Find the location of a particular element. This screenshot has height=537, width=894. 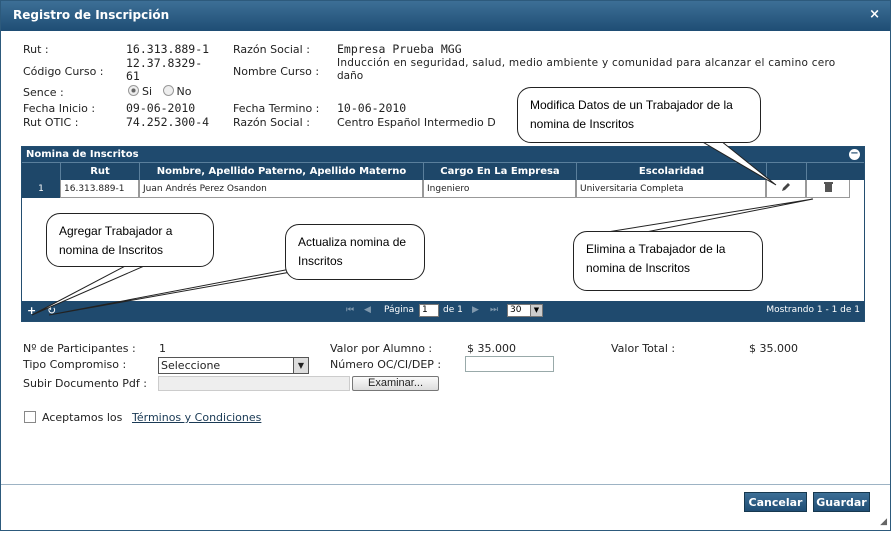

callout-actualiza: Actualiza nomina de Inscritos is located at coordinates (355, 252).